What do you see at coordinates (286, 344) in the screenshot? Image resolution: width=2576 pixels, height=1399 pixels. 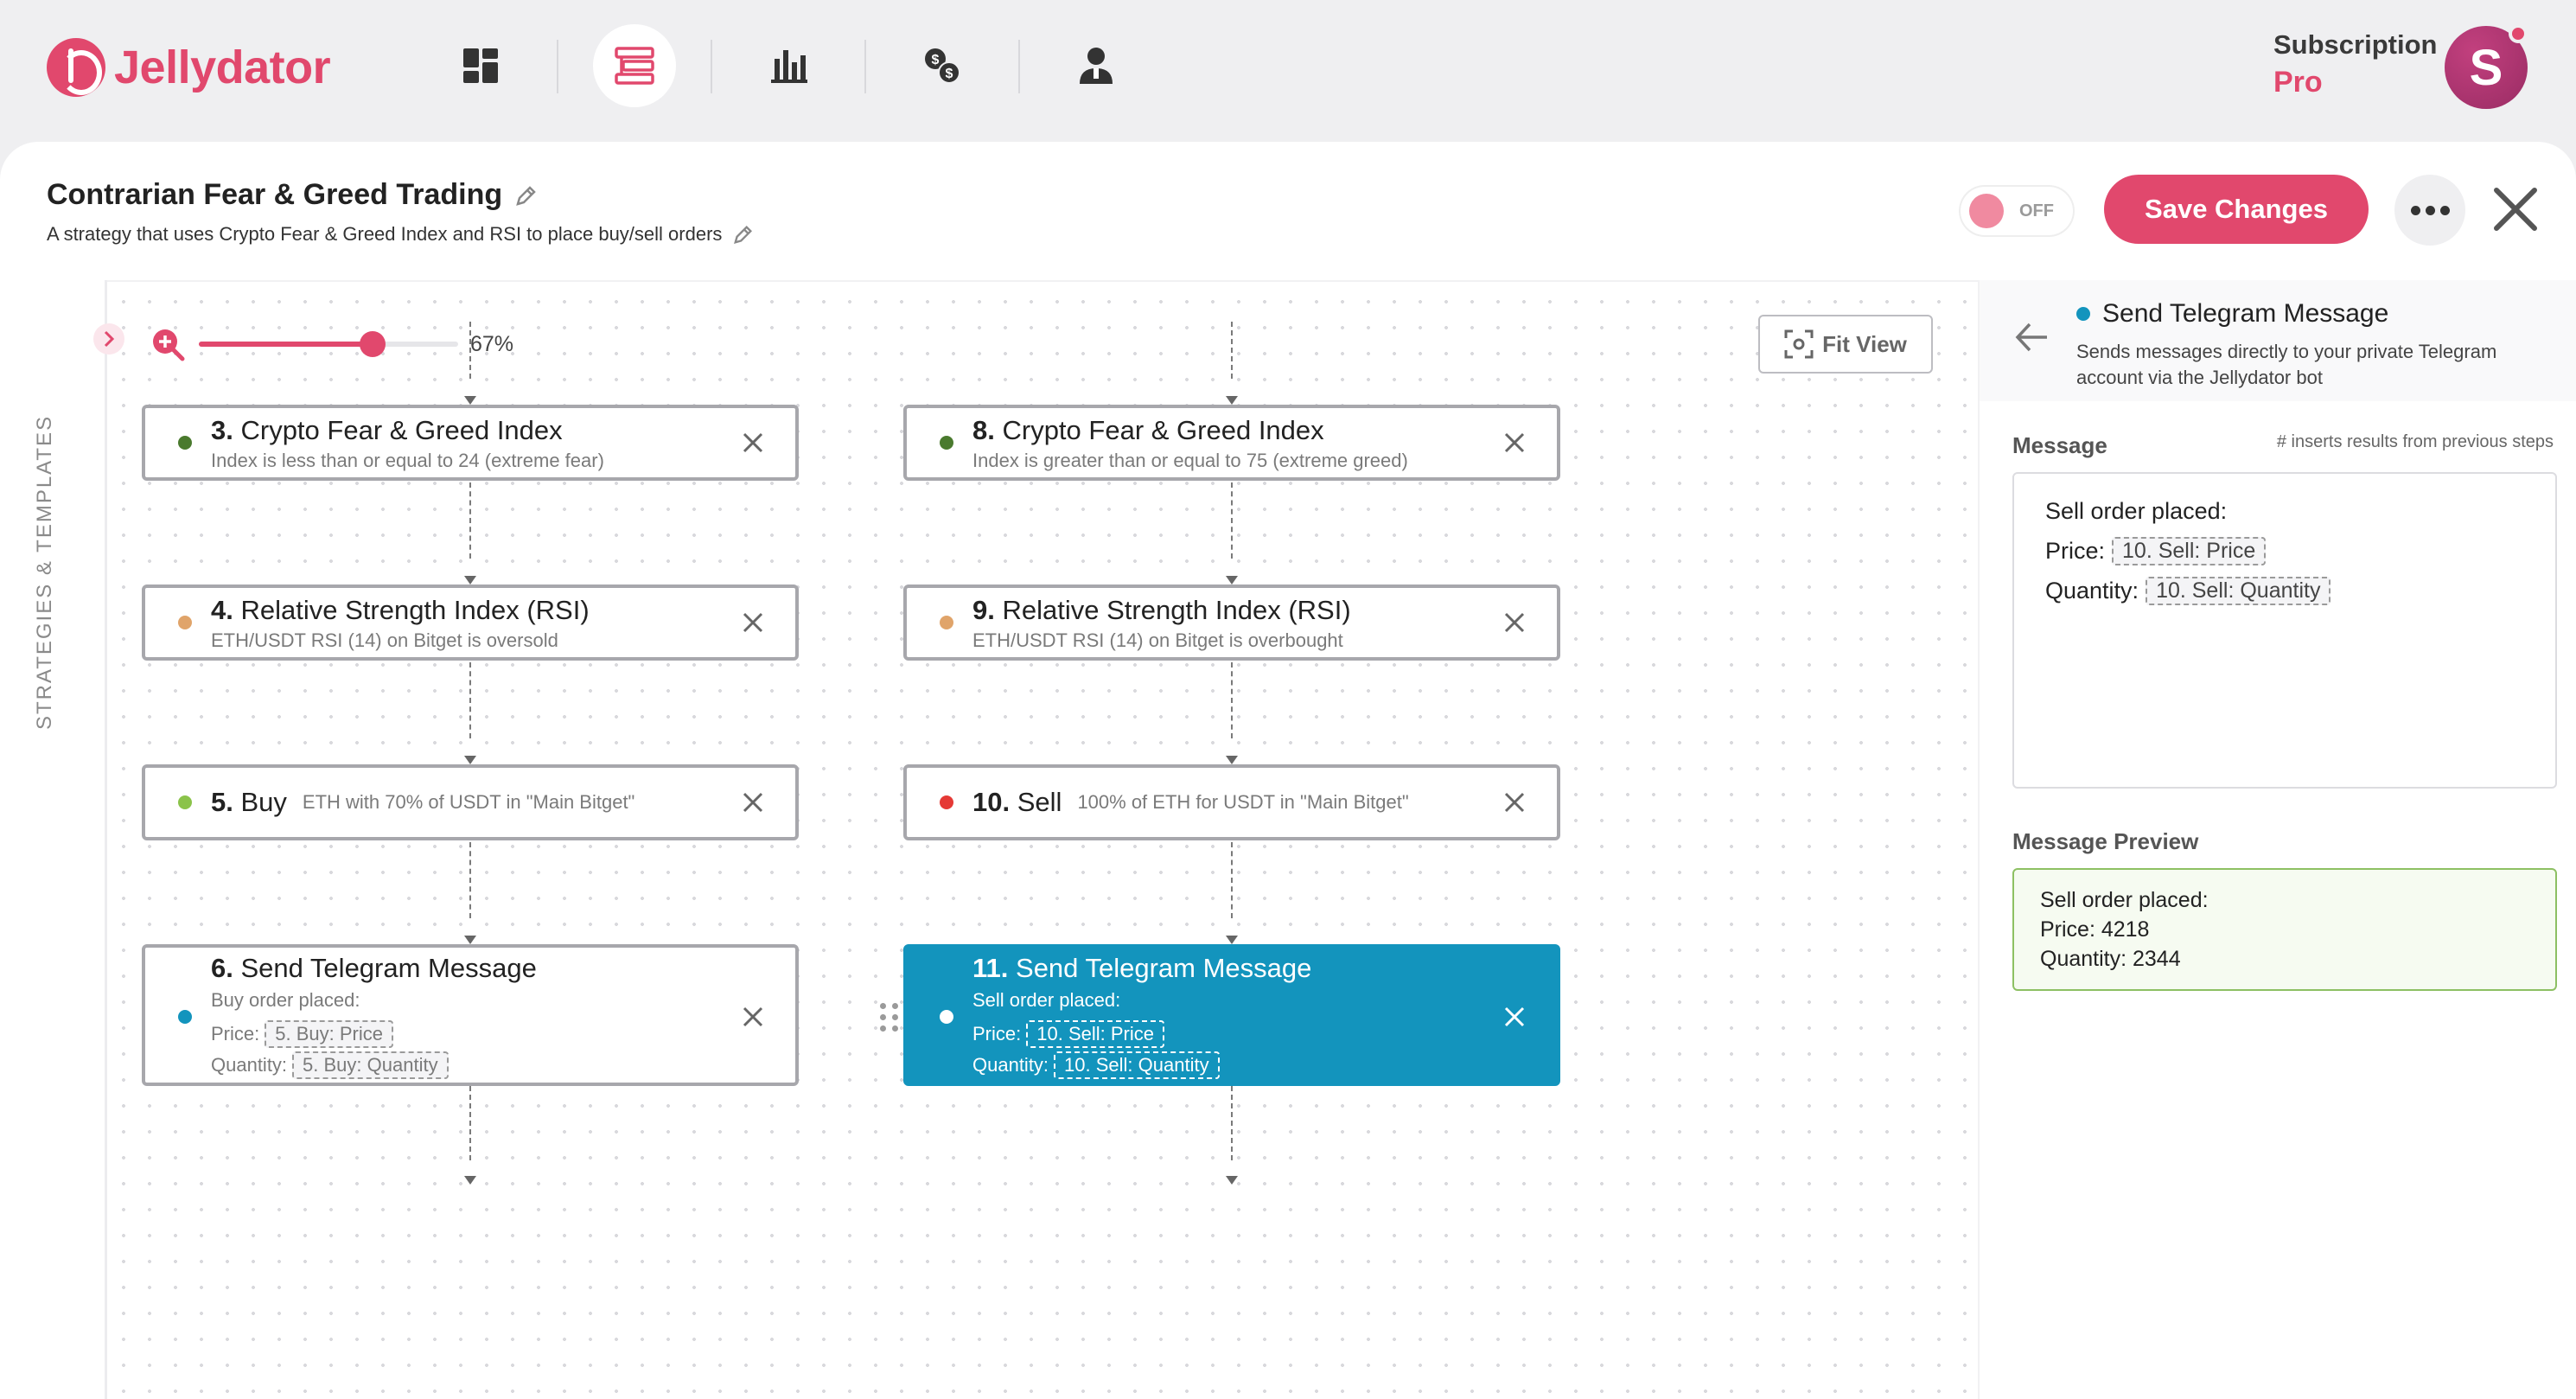 I see `zoom-slider-fill` at bounding box center [286, 344].